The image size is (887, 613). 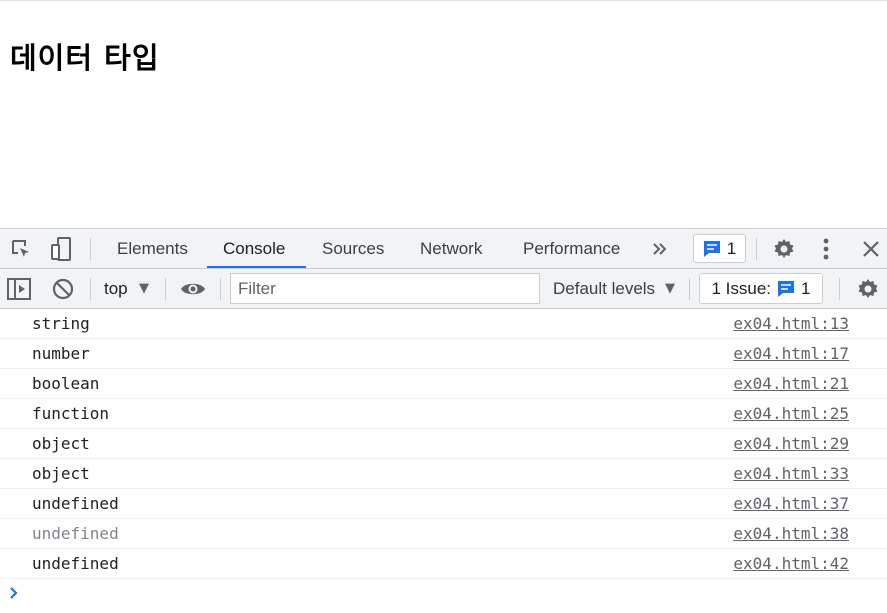 I want to click on console-message: string ex04.html:13, so click(x=443, y=324).